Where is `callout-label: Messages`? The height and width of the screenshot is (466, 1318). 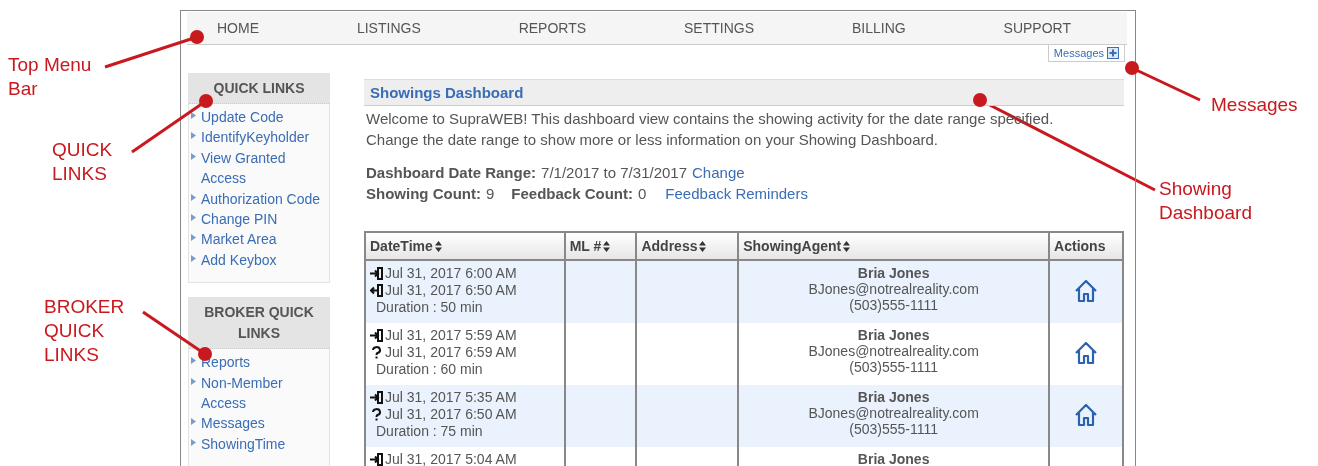
callout-label: Messages is located at coordinates (1255, 105).